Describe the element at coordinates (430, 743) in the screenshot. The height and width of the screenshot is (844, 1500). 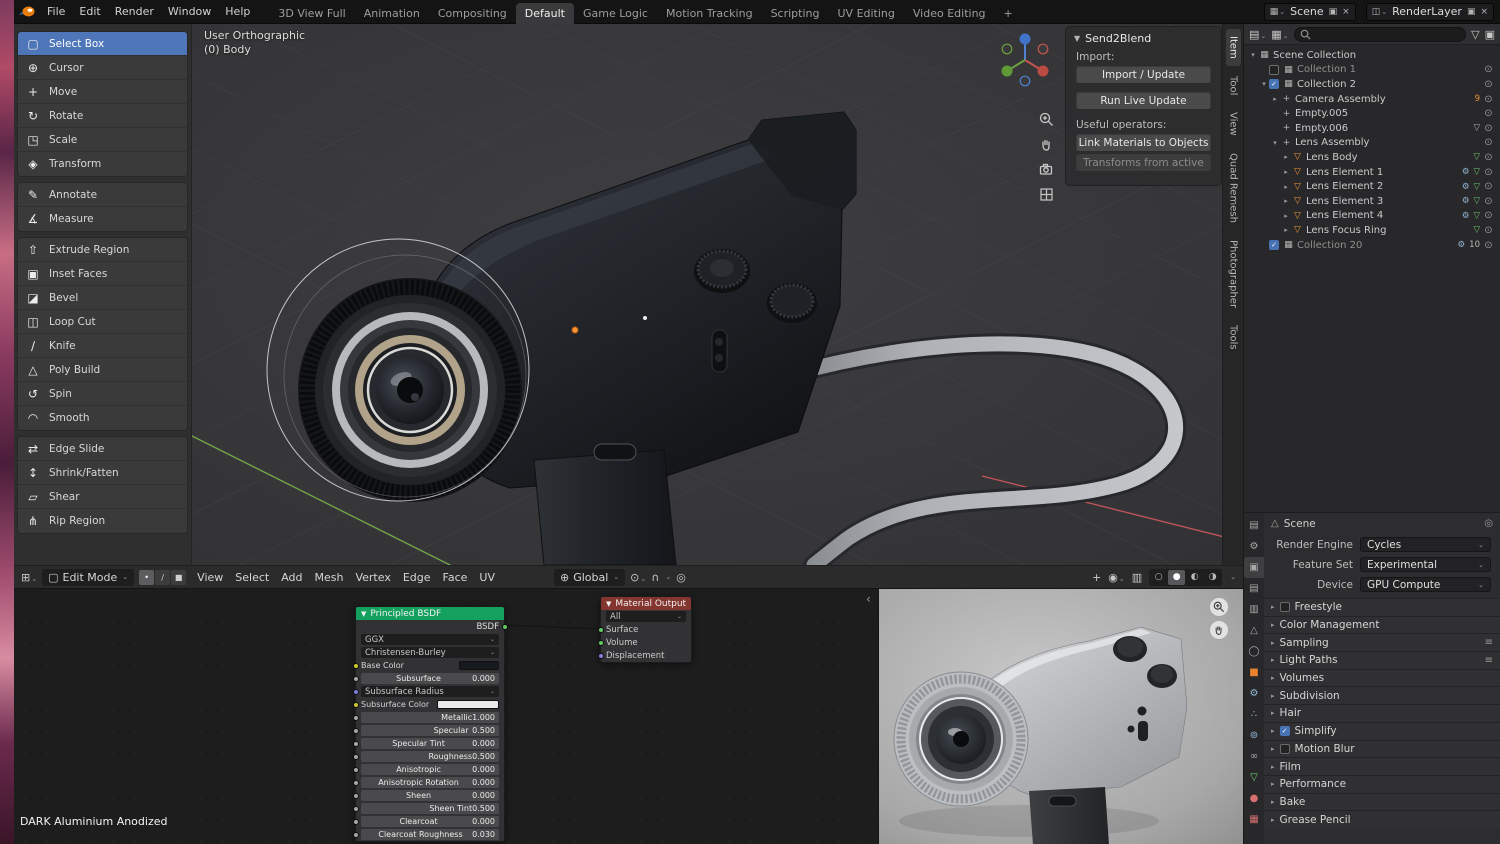
I see `slider-specular-tint: Specular Tint 0.000` at that location.